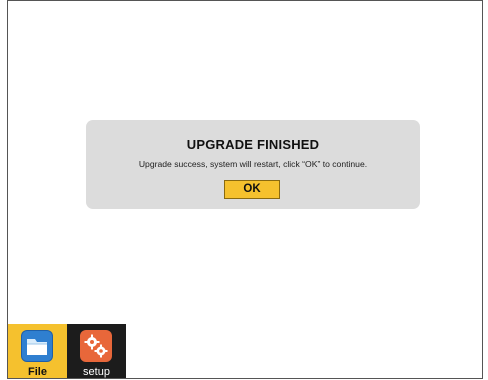 This screenshot has height=380, width=488. I want to click on ok-button: OK, so click(252, 189).